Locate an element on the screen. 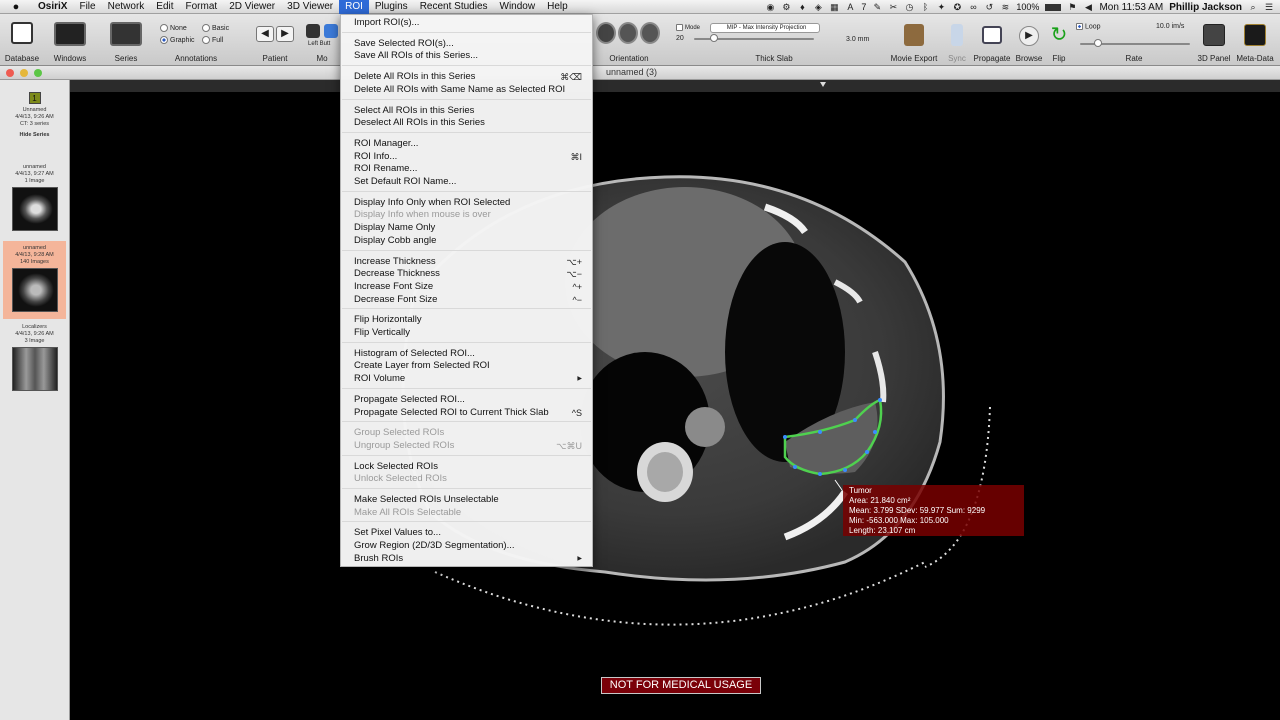  menu-item-brush-rois: Brush ROIs ▶ is located at coordinates (469, 559).